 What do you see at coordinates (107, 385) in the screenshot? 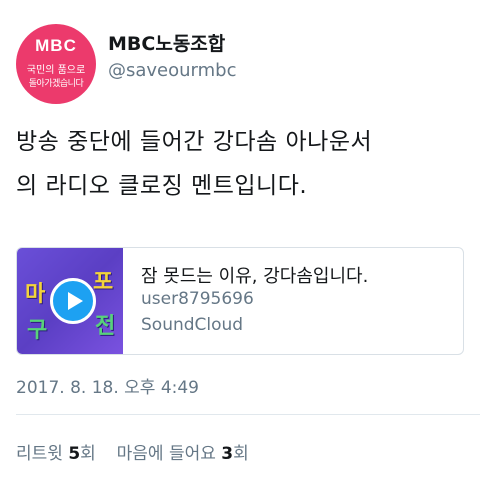
I see `tweet-timestamp: 2017. 8. 18. 오후 4:49` at bounding box center [107, 385].